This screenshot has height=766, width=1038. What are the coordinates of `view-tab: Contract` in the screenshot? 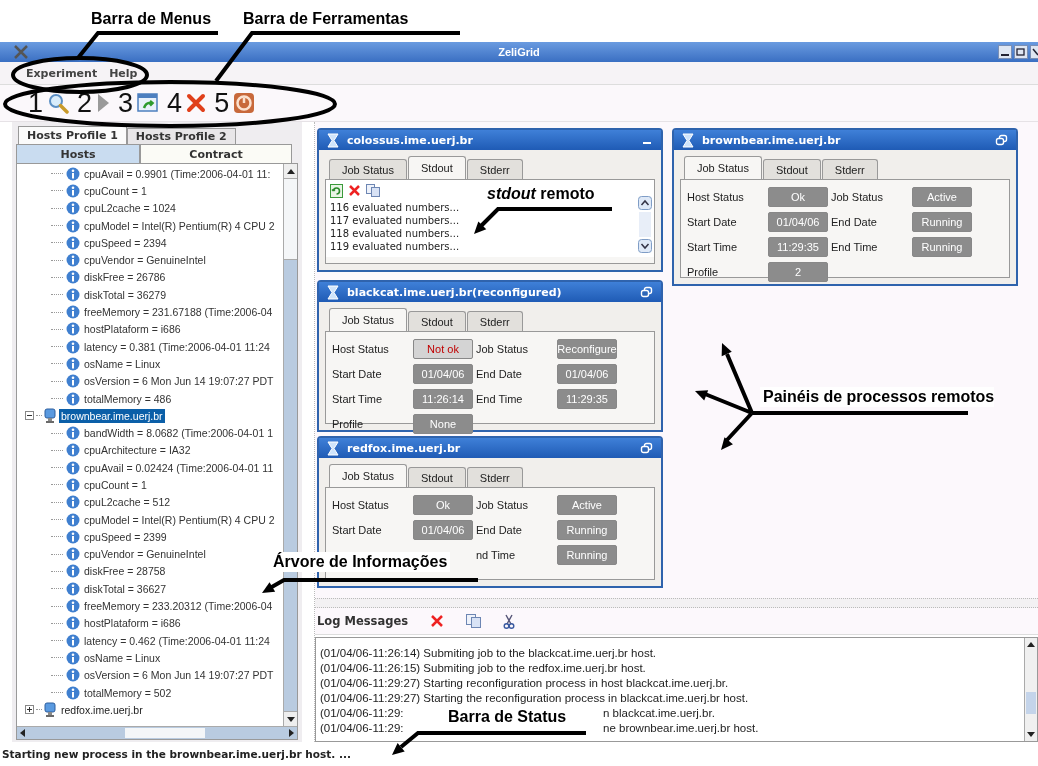 It's located at (216, 153).